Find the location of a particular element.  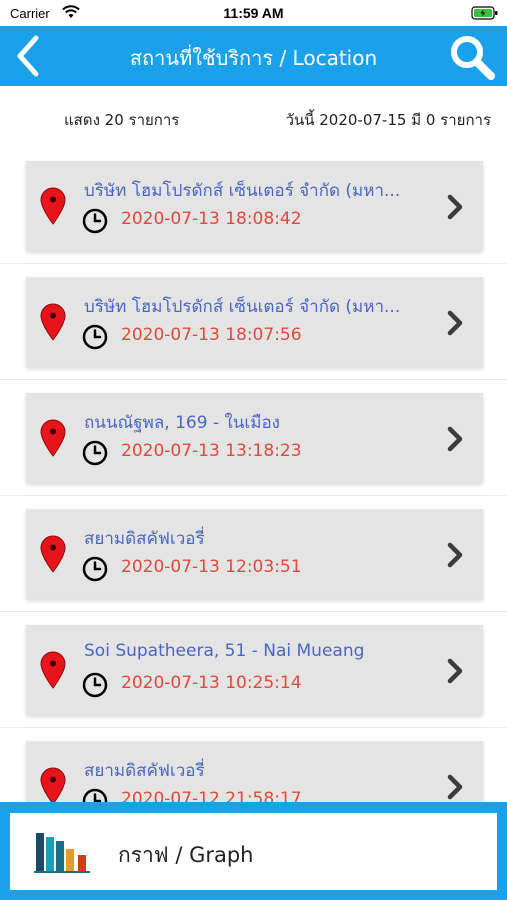

search-button is located at coordinates (472, 57).